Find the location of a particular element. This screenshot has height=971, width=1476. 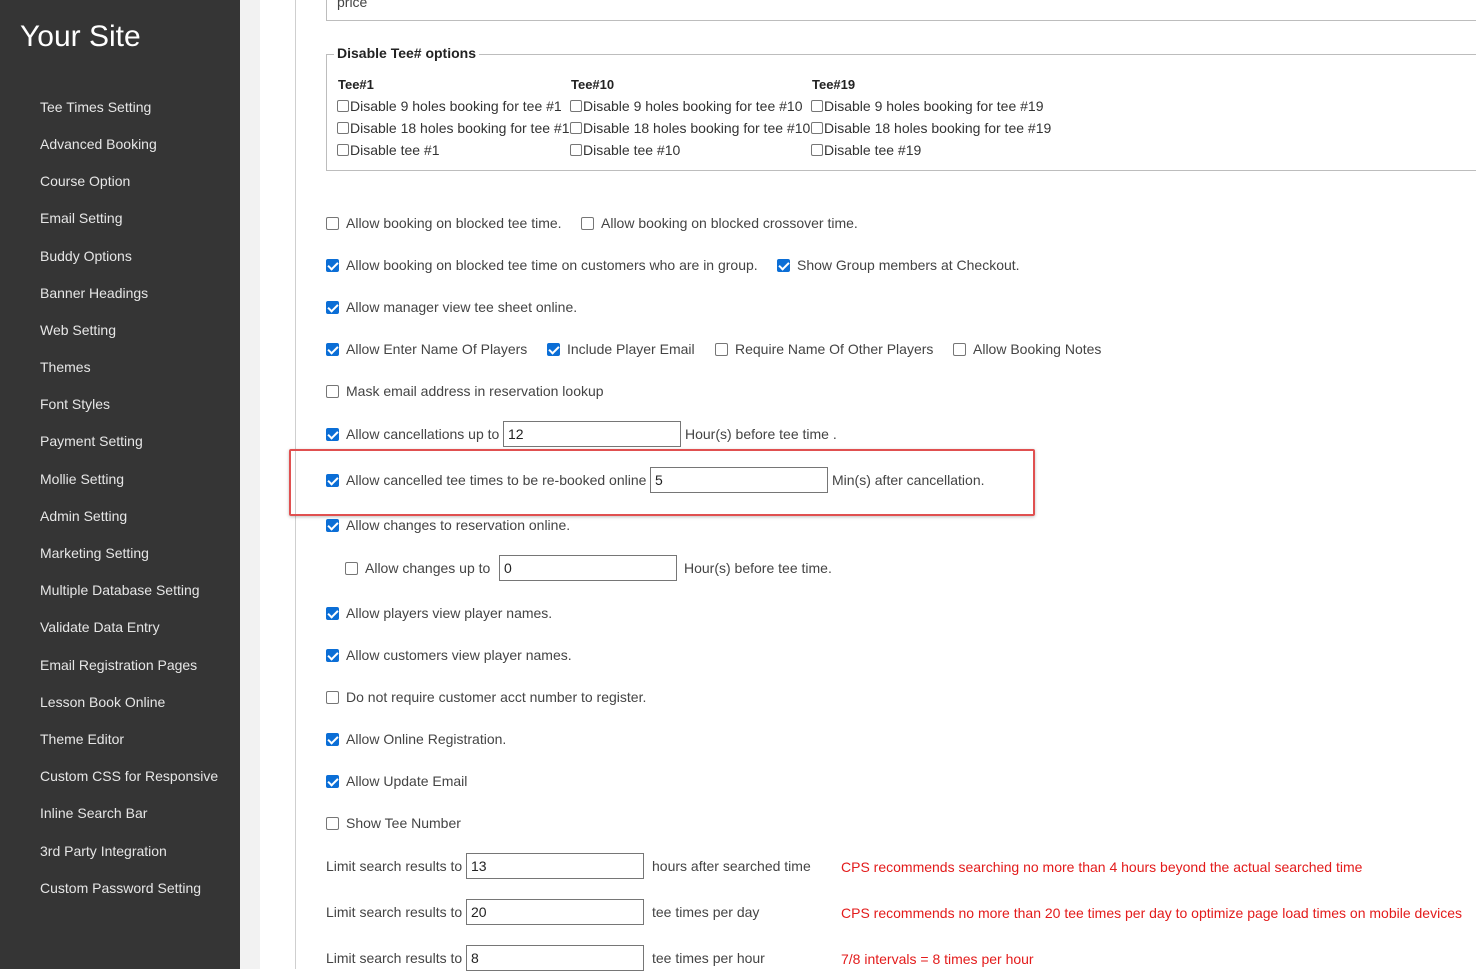

tee10-disable-18-option: Disable 18 holes booking for tee #10 is located at coordinates (690, 128).